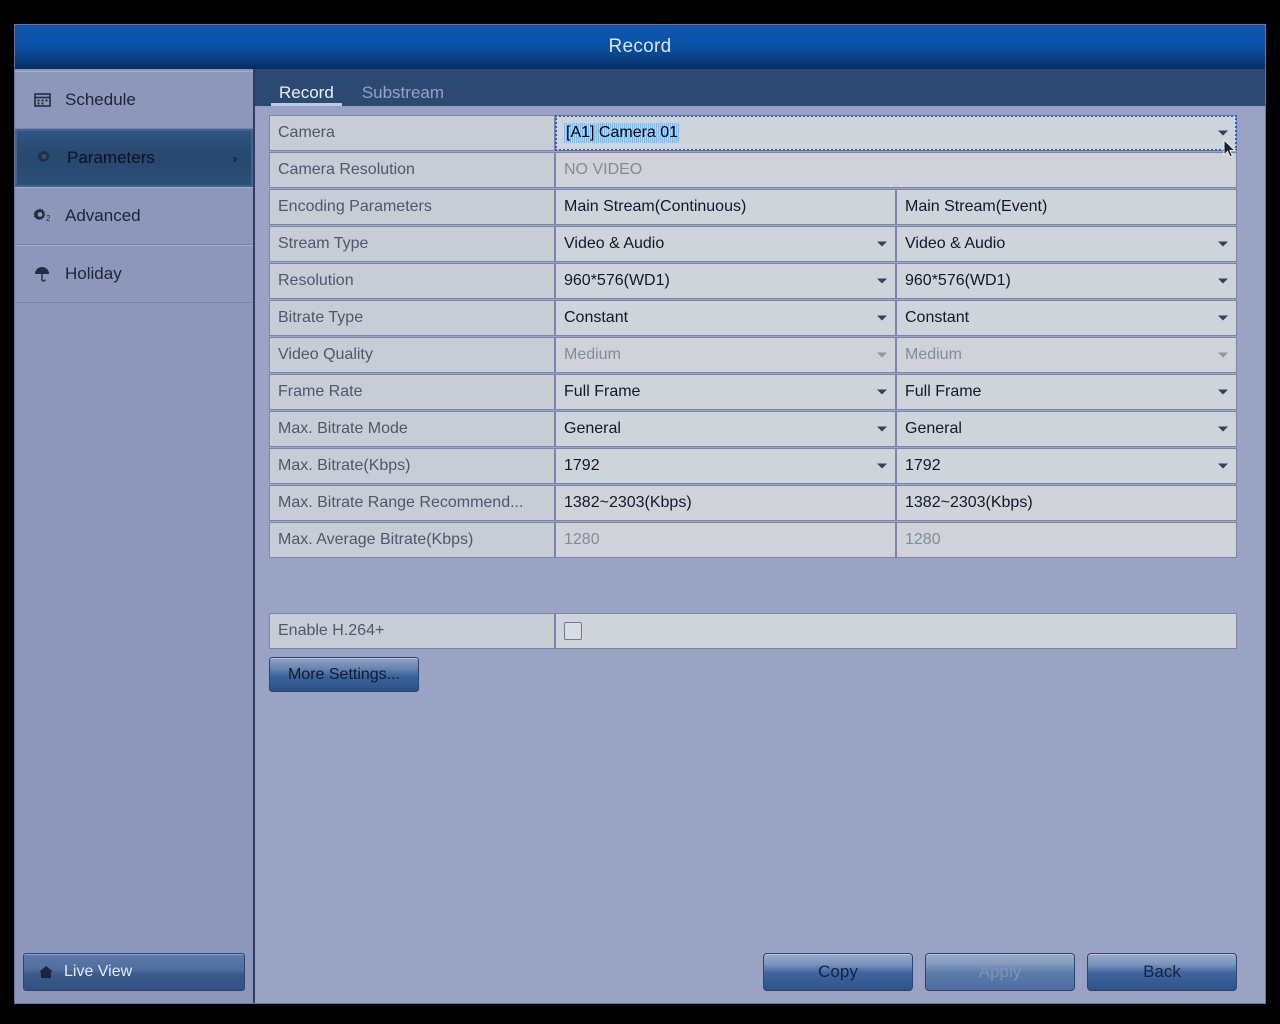 This screenshot has height=1024, width=1280. What do you see at coordinates (412, 429) in the screenshot?
I see `max-bitrate-mode-label: Max. Bitrate Mode` at bounding box center [412, 429].